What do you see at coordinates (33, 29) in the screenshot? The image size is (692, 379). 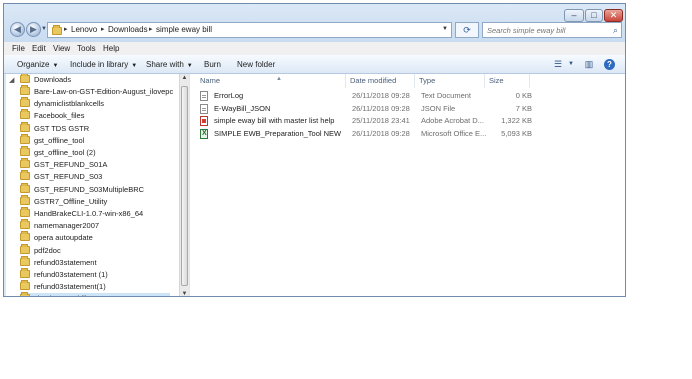 I see `forward-button: ▶` at bounding box center [33, 29].